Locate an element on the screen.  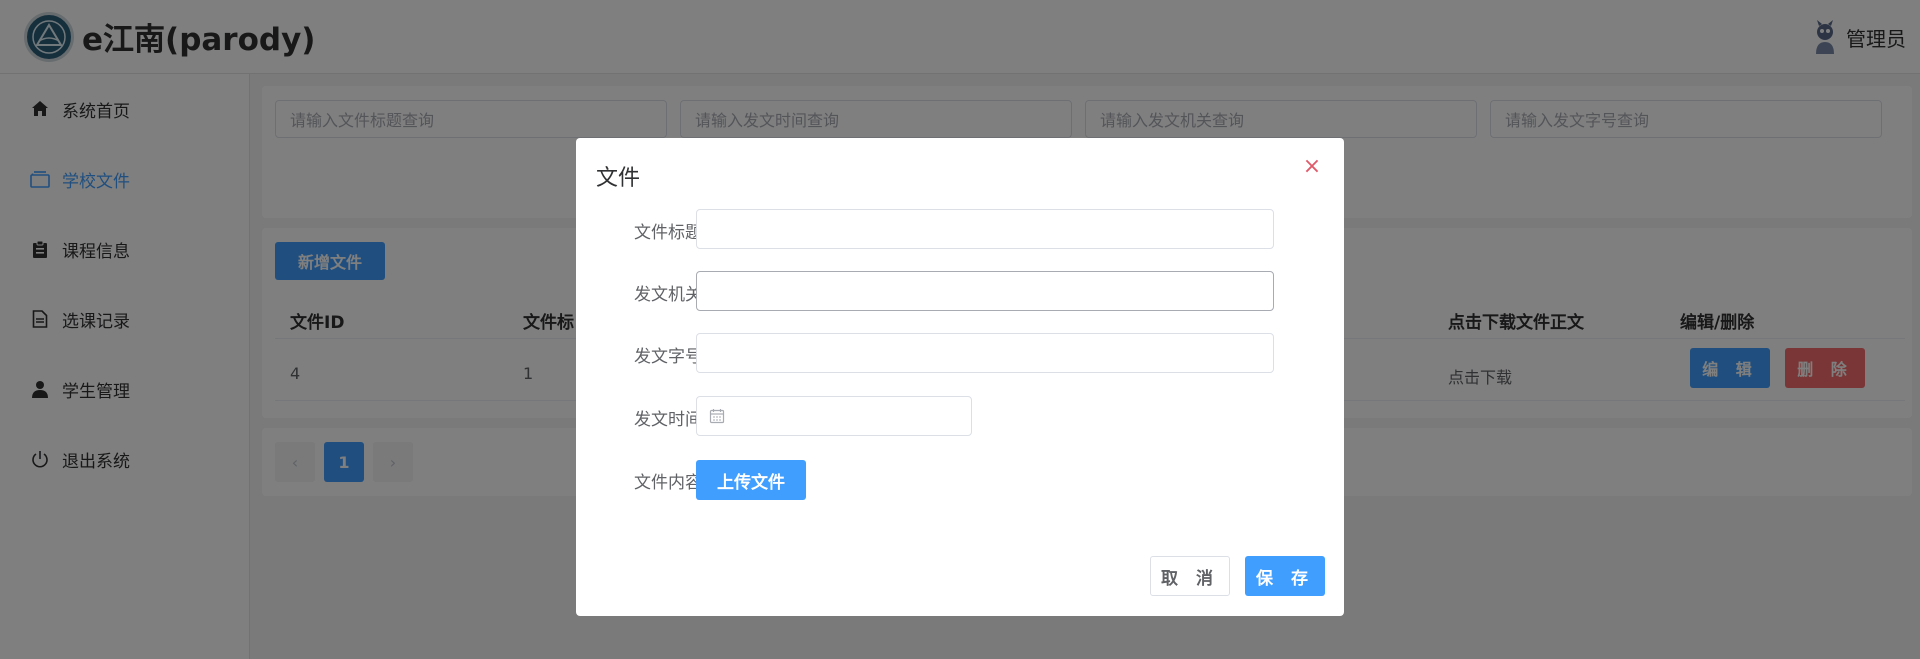
issuing-org-label: 发文机关 is located at coordinates (668, 295).